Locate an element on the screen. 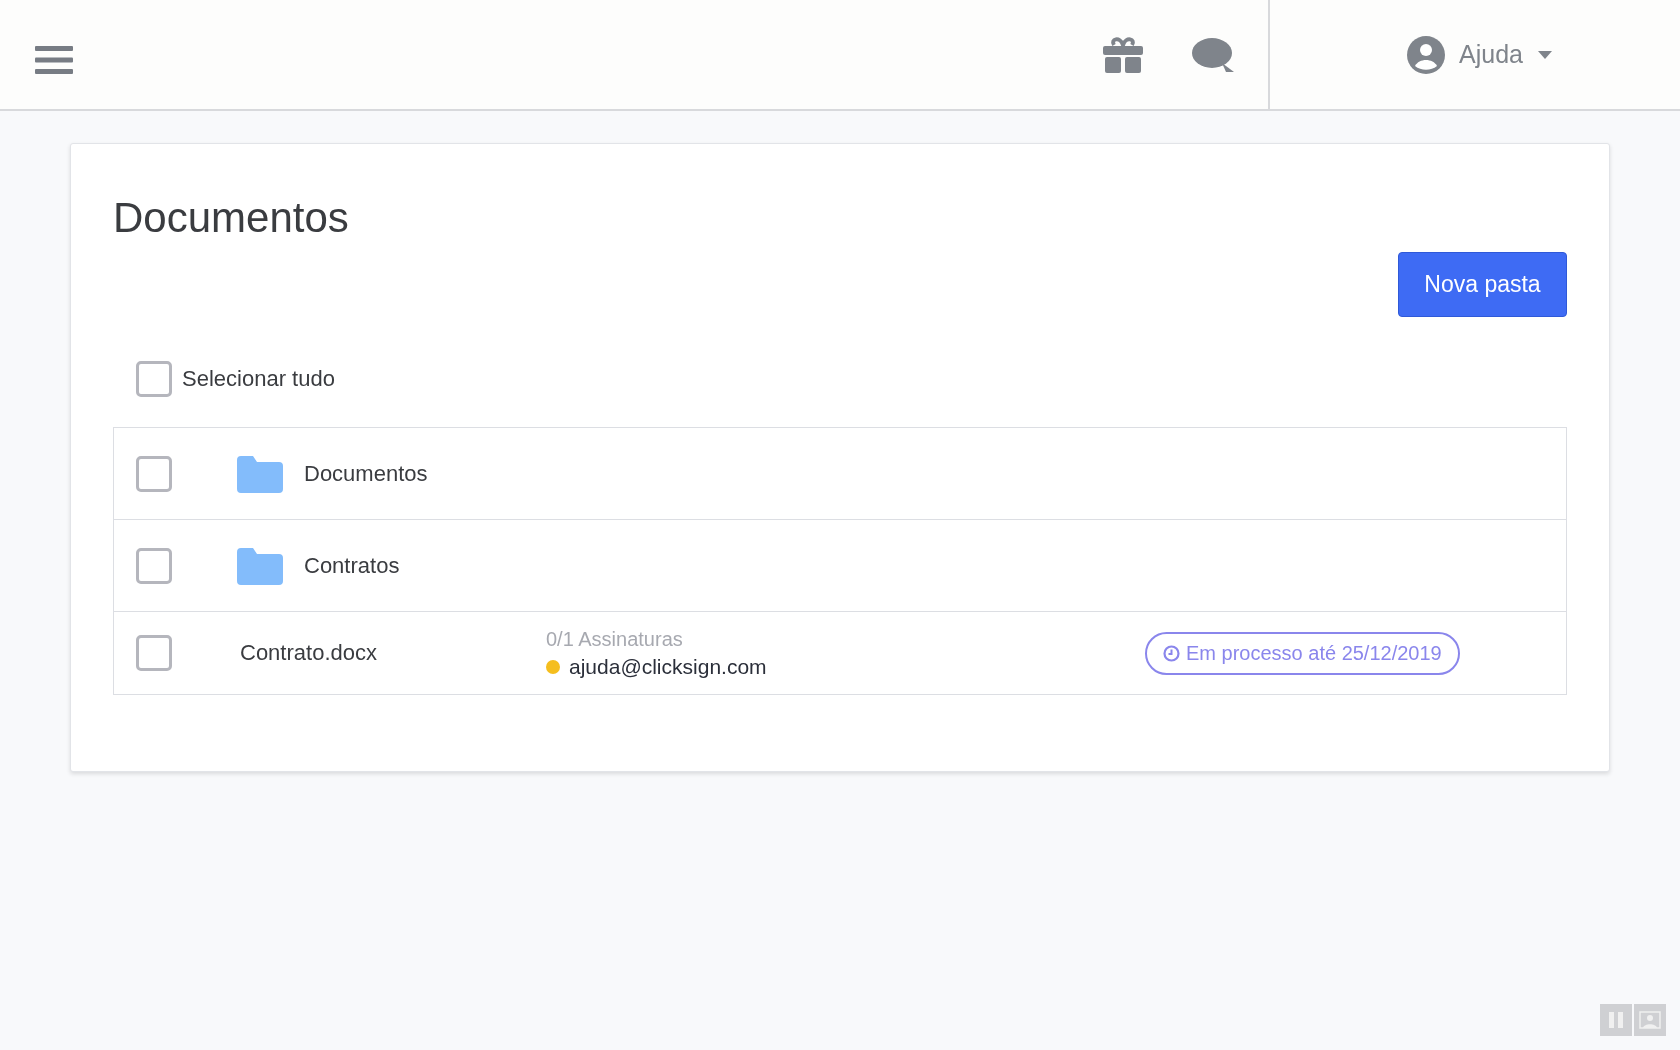 The width and height of the screenshot is (1680, 1050). clock-icon is located at coordinates (1171, 653).